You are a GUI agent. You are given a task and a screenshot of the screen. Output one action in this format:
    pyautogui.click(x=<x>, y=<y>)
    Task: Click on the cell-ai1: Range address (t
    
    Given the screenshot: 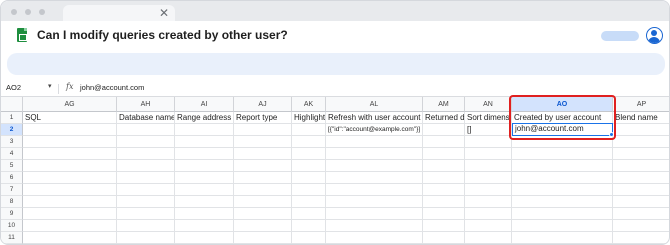 What is the action you would take?
    pyautogui.click(x=204, y=118)
    